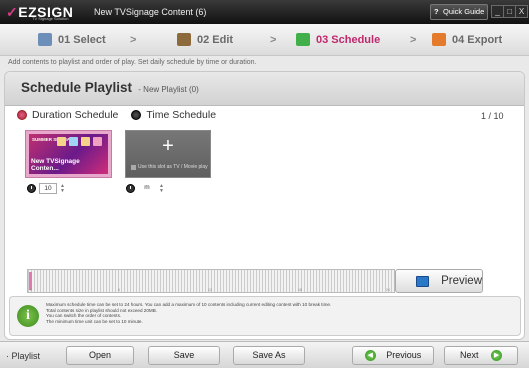 The height and width of the screenshot is (368, 529). What do you see at coordinates (439, 39) in the screenshot?
I see `export-icon` at bounding box center [439, 39].